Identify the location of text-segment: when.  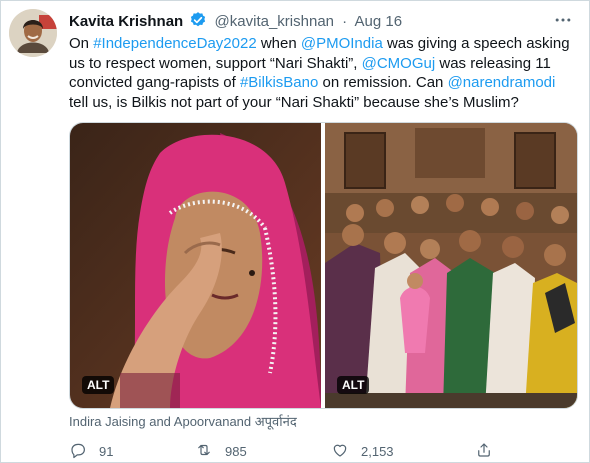
(278, 43).